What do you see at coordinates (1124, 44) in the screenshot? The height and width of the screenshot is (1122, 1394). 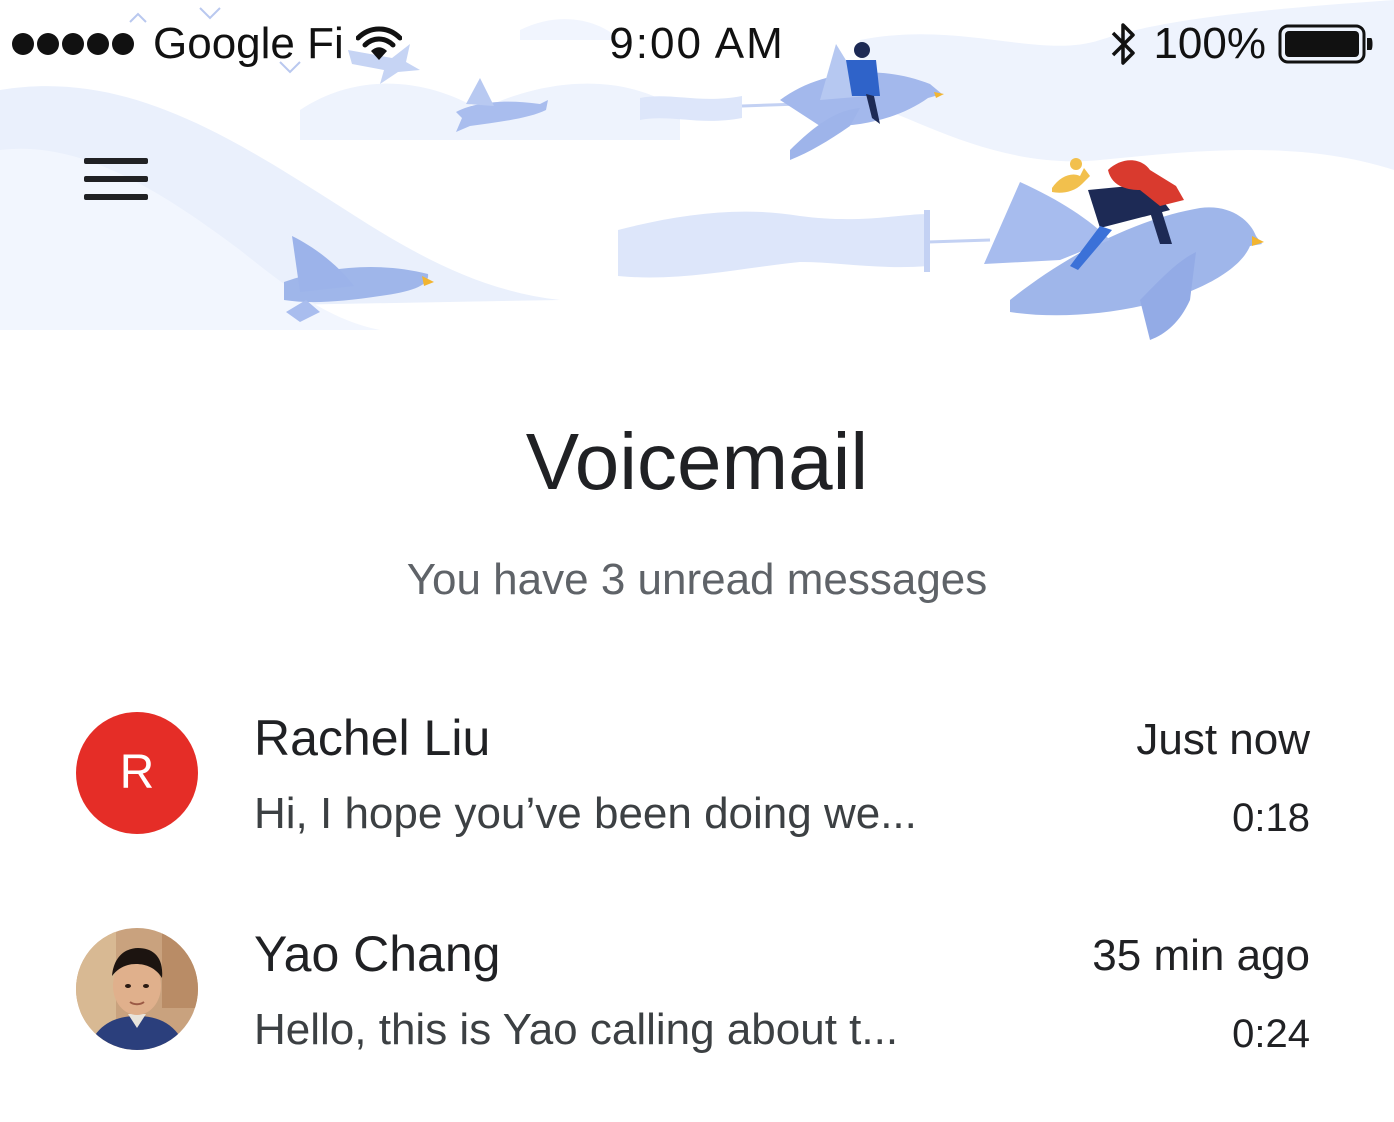 I see `bluetooth-icon` at bounding box center [1124, 44].